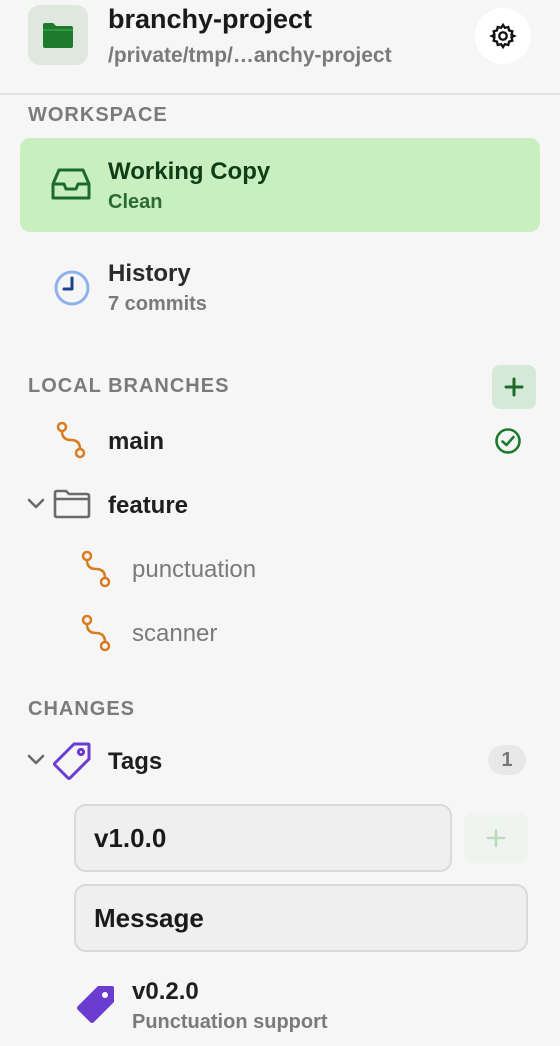 The image size is (560, 1046). I want to click on settings-button, so click(503, 36).